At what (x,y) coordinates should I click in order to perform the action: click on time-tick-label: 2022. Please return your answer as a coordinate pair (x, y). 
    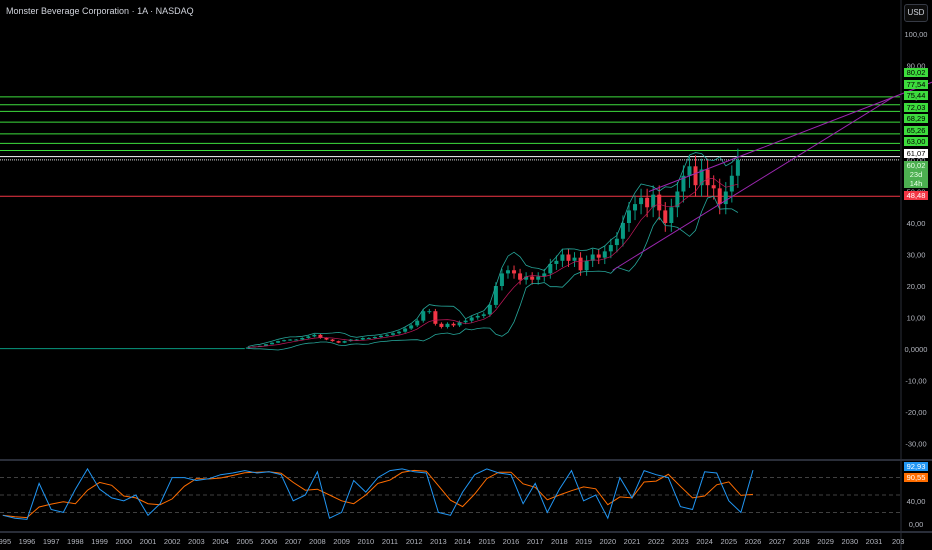
    Looking at the image, I should click on (656, 541).